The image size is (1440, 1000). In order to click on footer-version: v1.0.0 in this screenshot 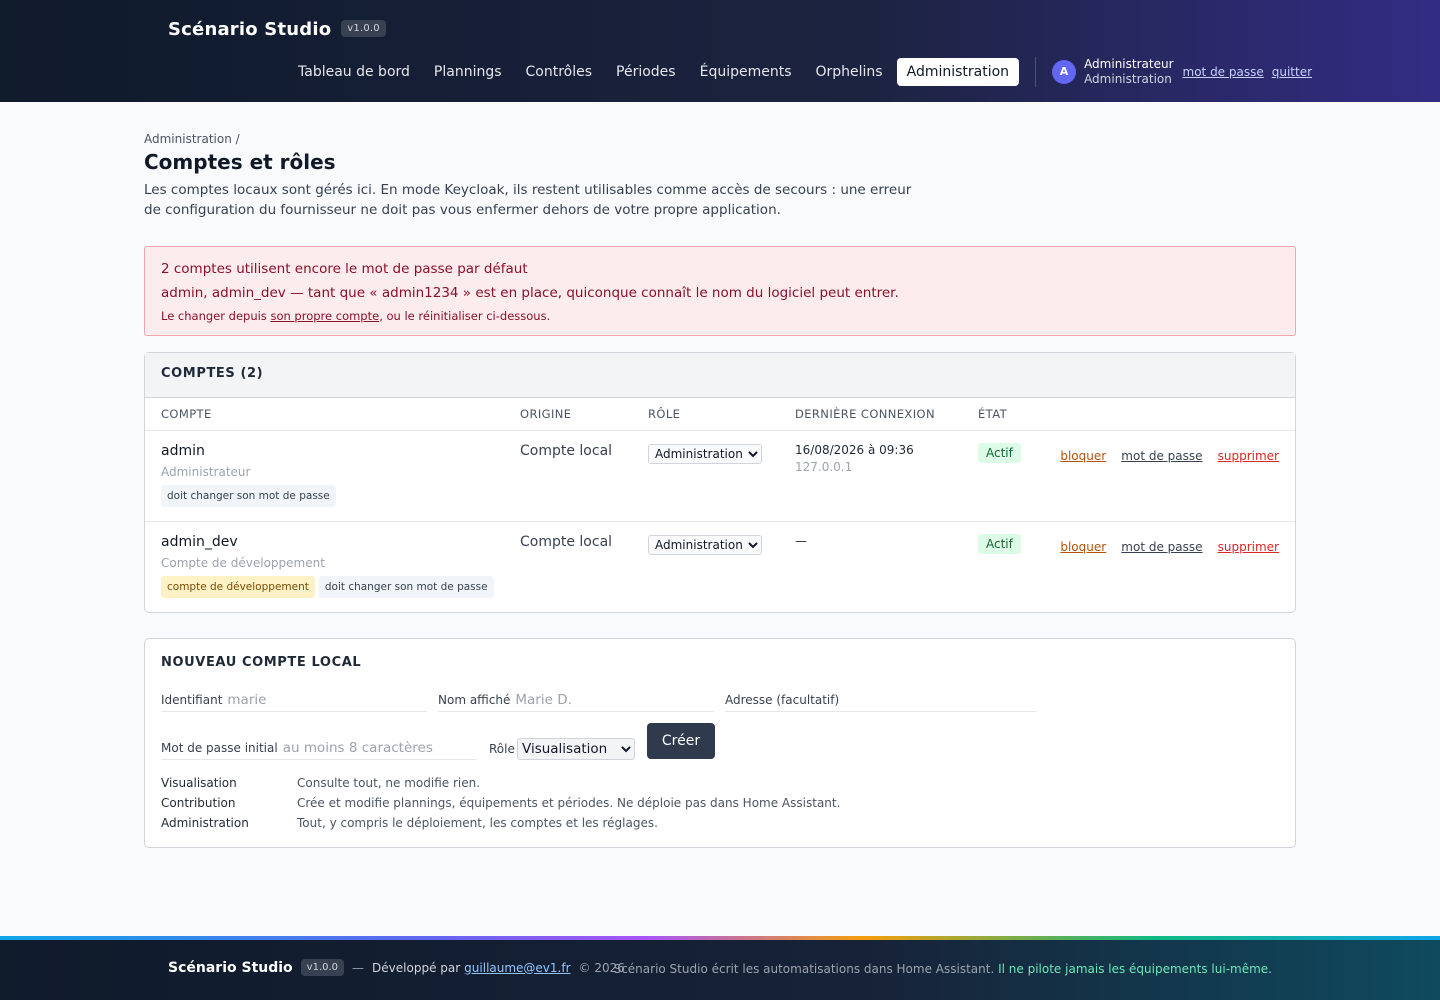, I will do `click(322, 967)`.